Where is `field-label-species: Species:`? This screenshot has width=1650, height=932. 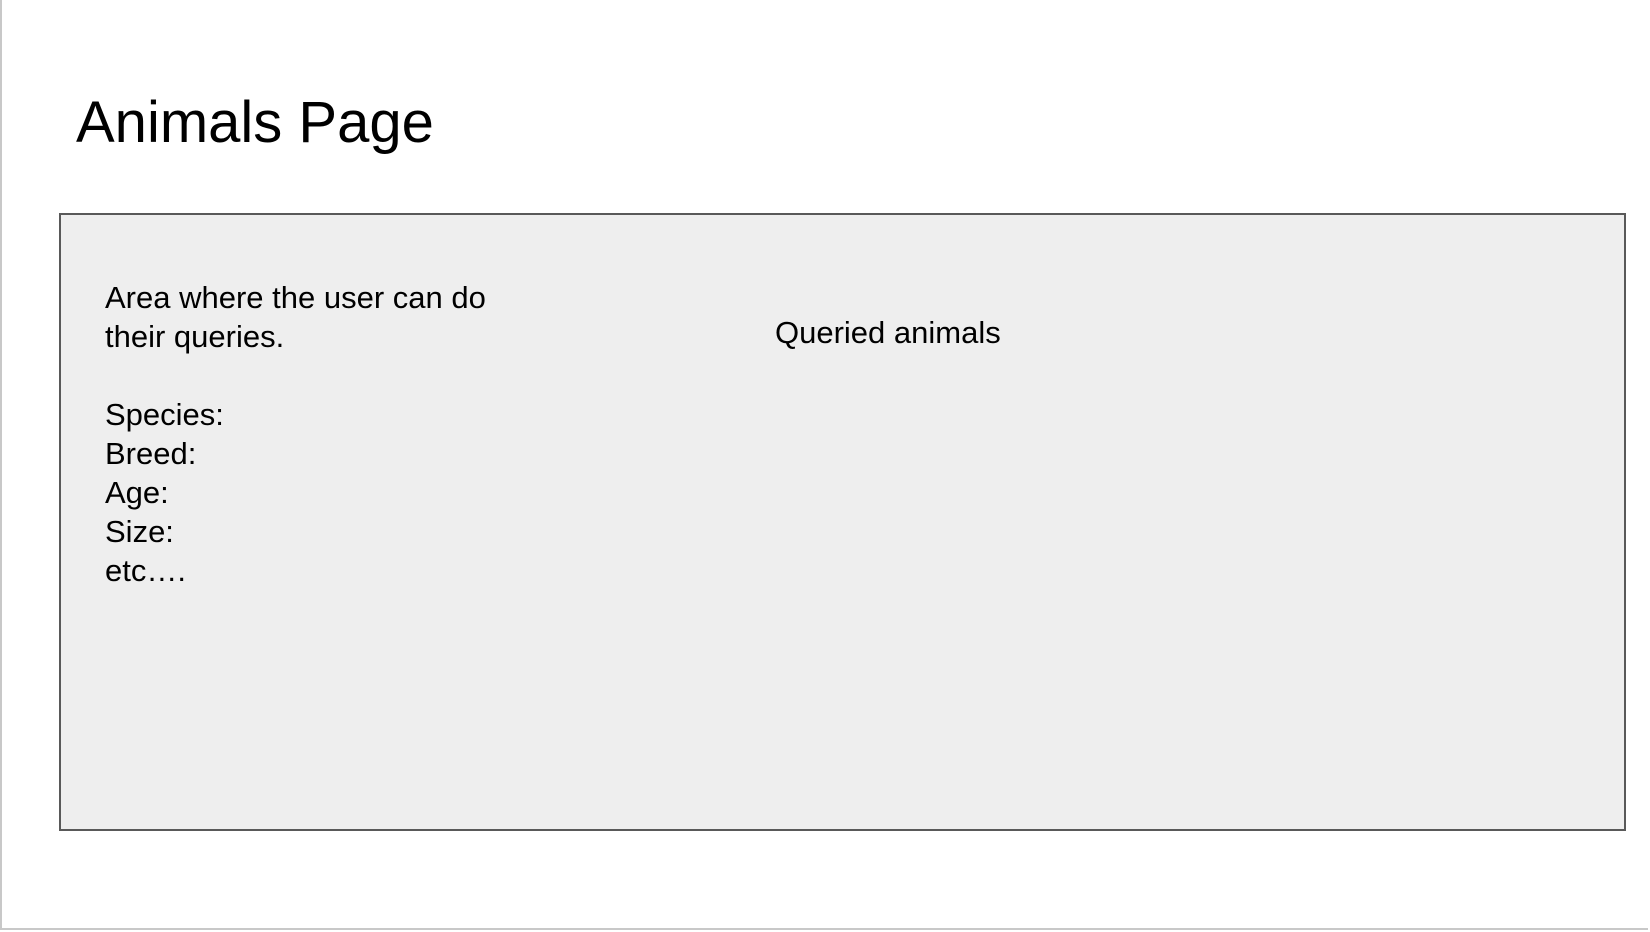
field-label-species: Species: is located at coordinates (164, 414).